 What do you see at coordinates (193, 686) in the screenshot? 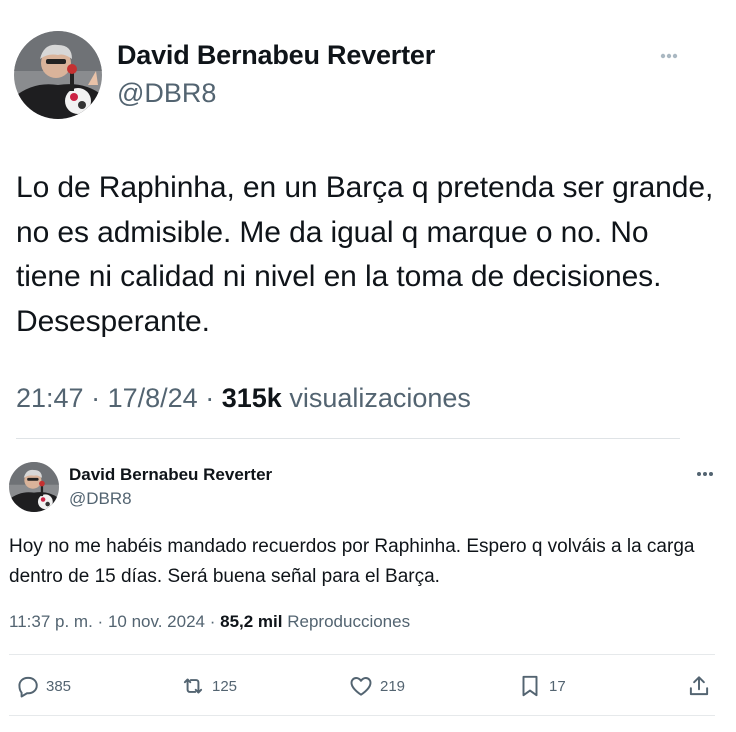
I see `retweet-icon` at bounding box center [193, 686].